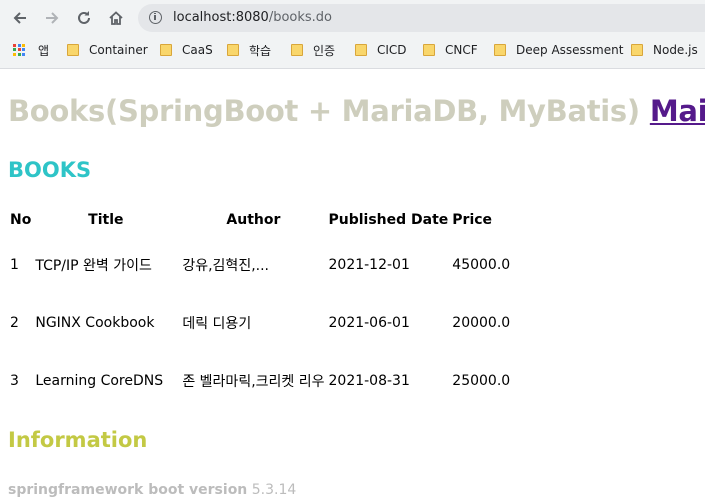  Describe the element at coordinates (481, 265) in the screenshot. I see `cell-price: 45000.0` at that location.